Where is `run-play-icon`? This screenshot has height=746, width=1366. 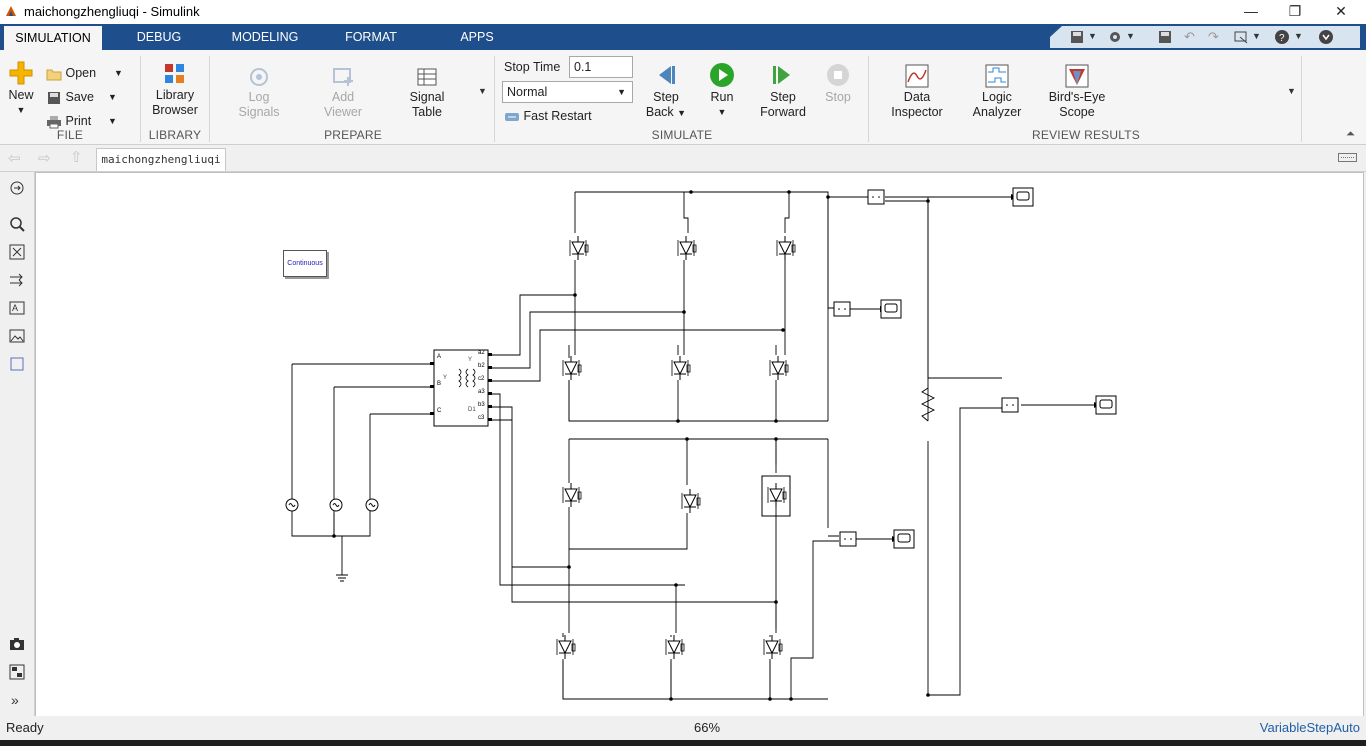 run-play-icon is located at coordinates (722, 75).